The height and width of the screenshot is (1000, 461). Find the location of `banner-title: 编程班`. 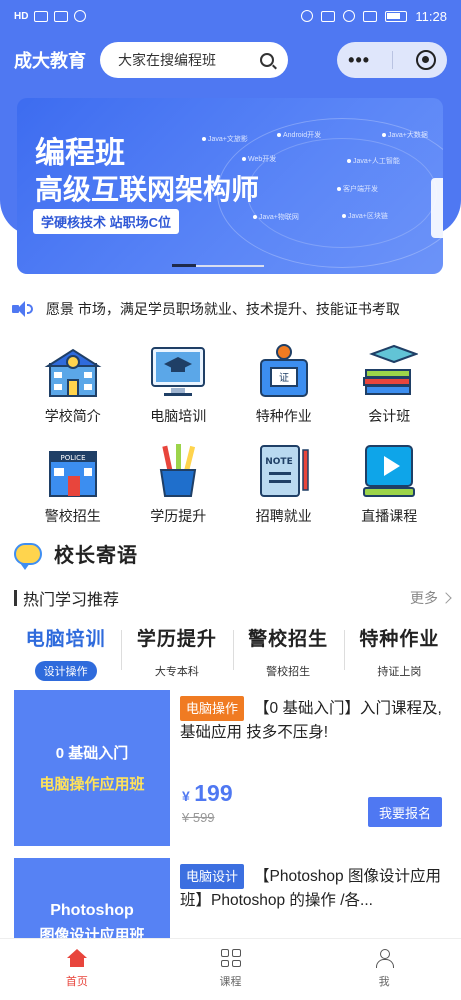

banner-title: 编程班 is located at coordinates (80, 153).